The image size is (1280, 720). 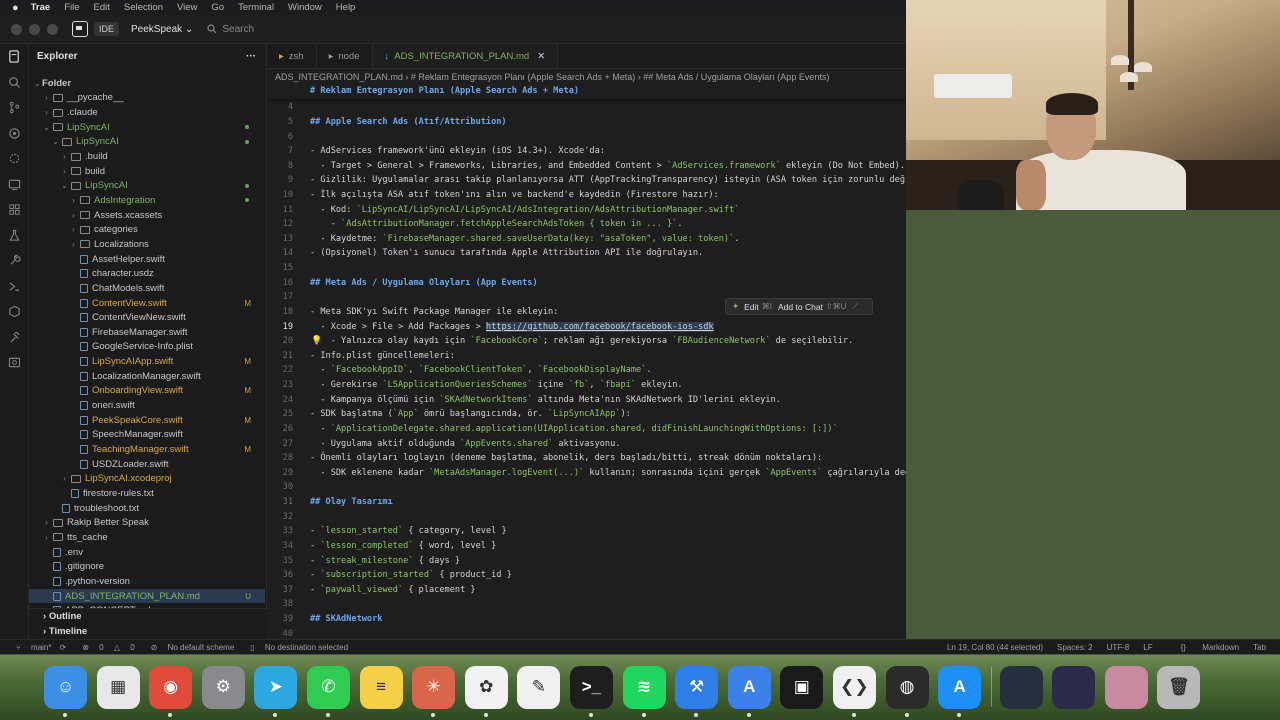 I want to click on menu-selection: Selection, so click(x=143, y=7).